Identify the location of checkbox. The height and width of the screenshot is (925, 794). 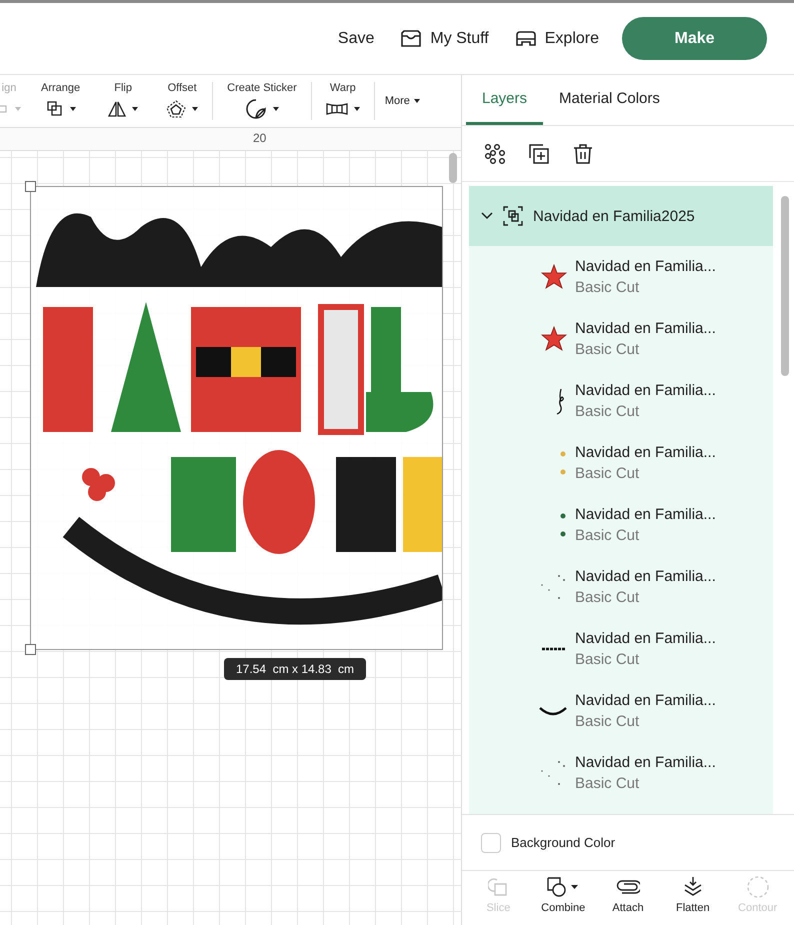
(491, 842).